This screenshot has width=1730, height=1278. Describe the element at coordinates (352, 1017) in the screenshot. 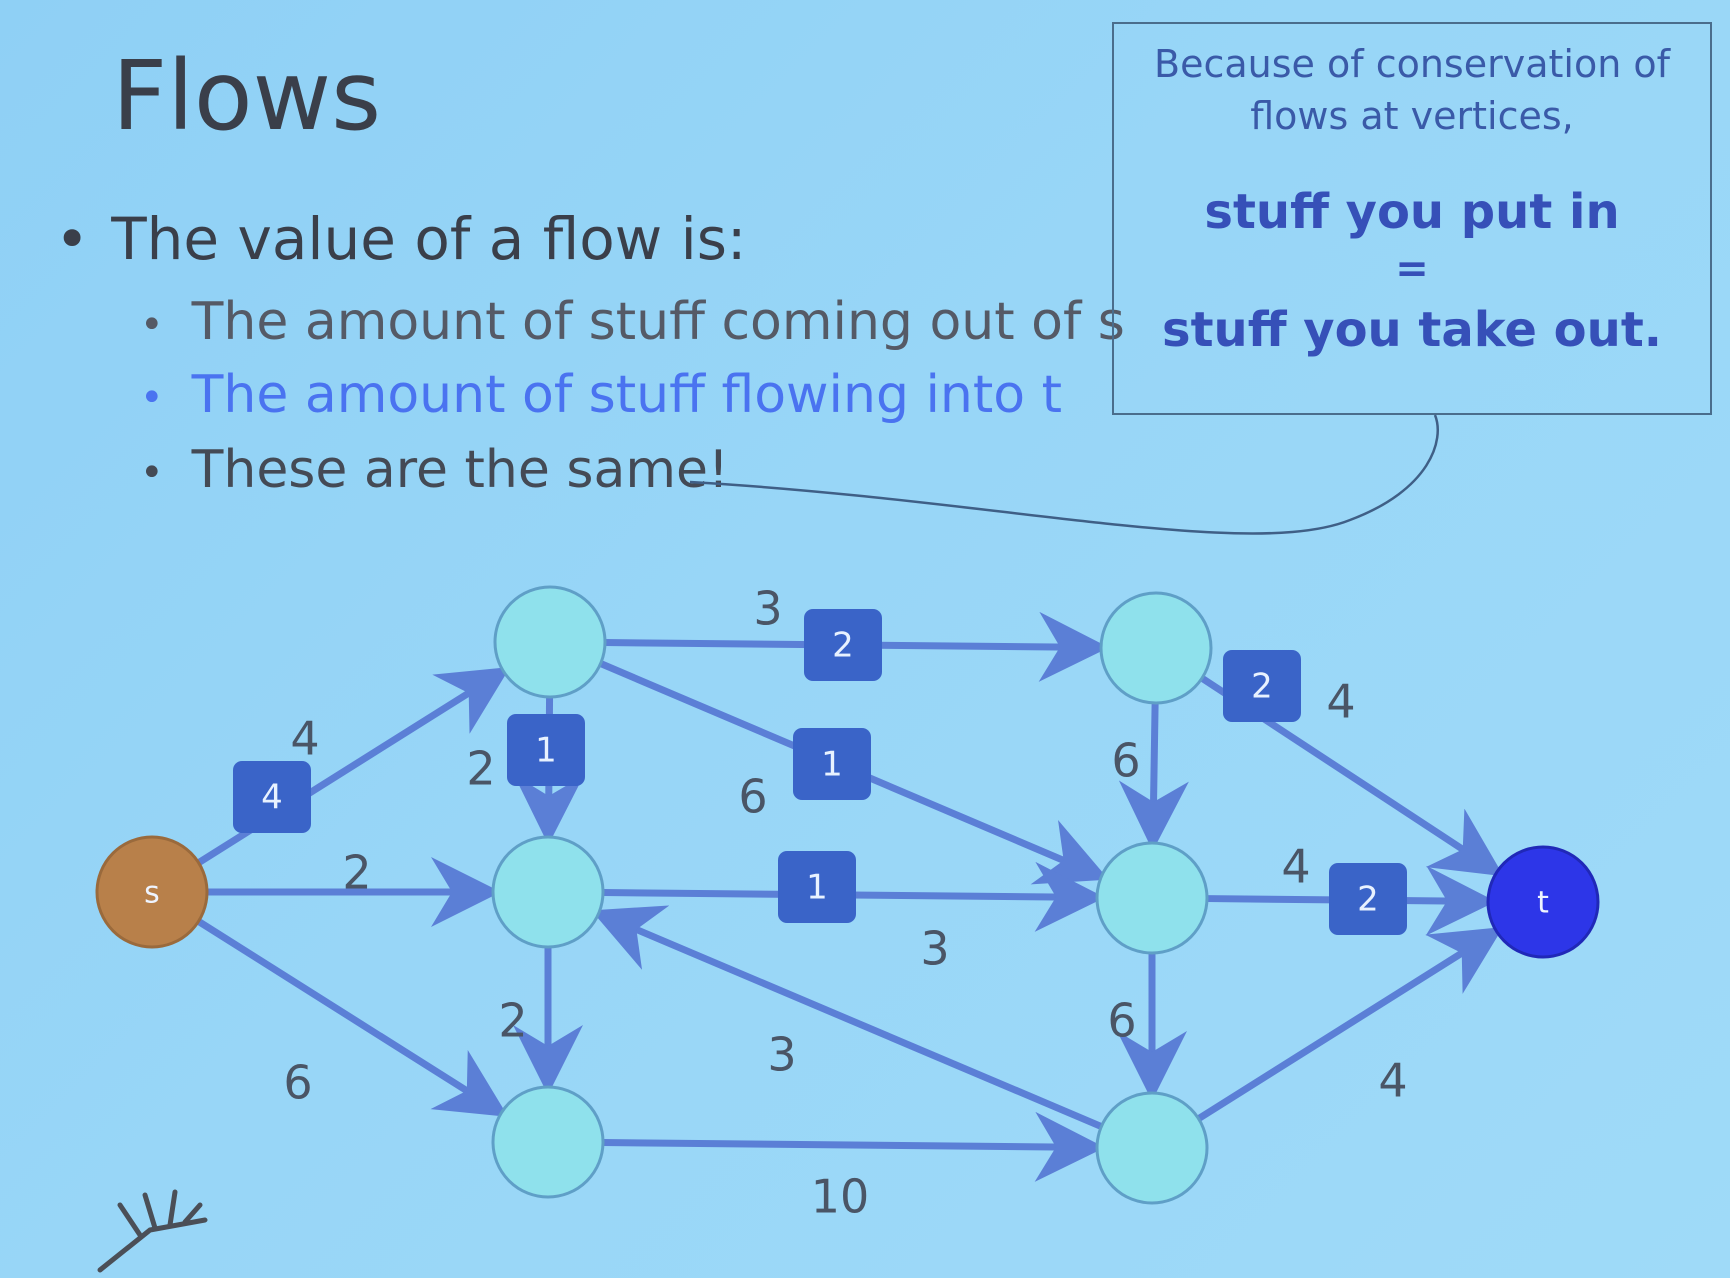

I see `edge-s-a3` at that location.